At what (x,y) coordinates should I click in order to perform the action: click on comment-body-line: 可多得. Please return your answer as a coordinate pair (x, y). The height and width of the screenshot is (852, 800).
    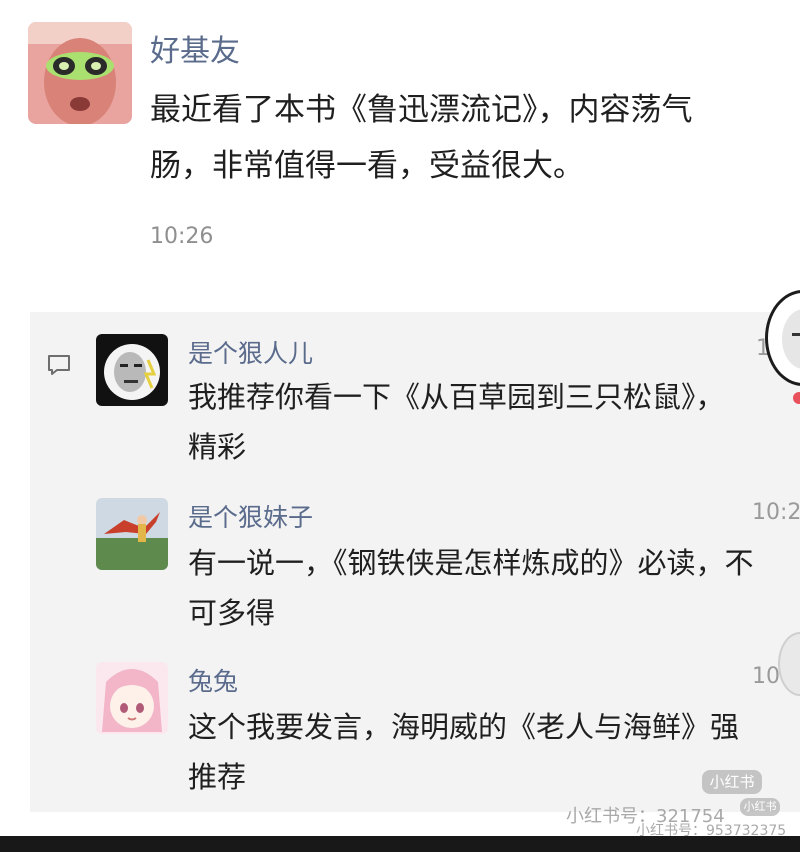
    Looking at the image, I should click on (232, 613).